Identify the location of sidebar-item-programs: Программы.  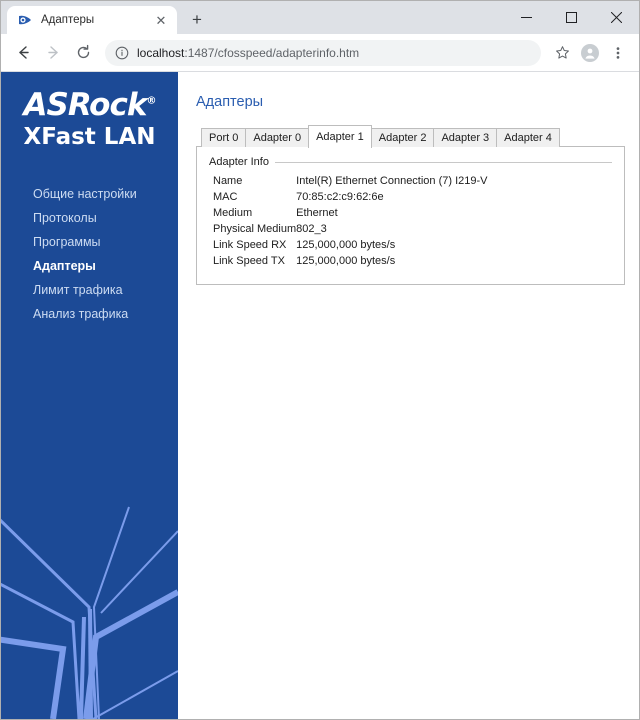
(89, 242).